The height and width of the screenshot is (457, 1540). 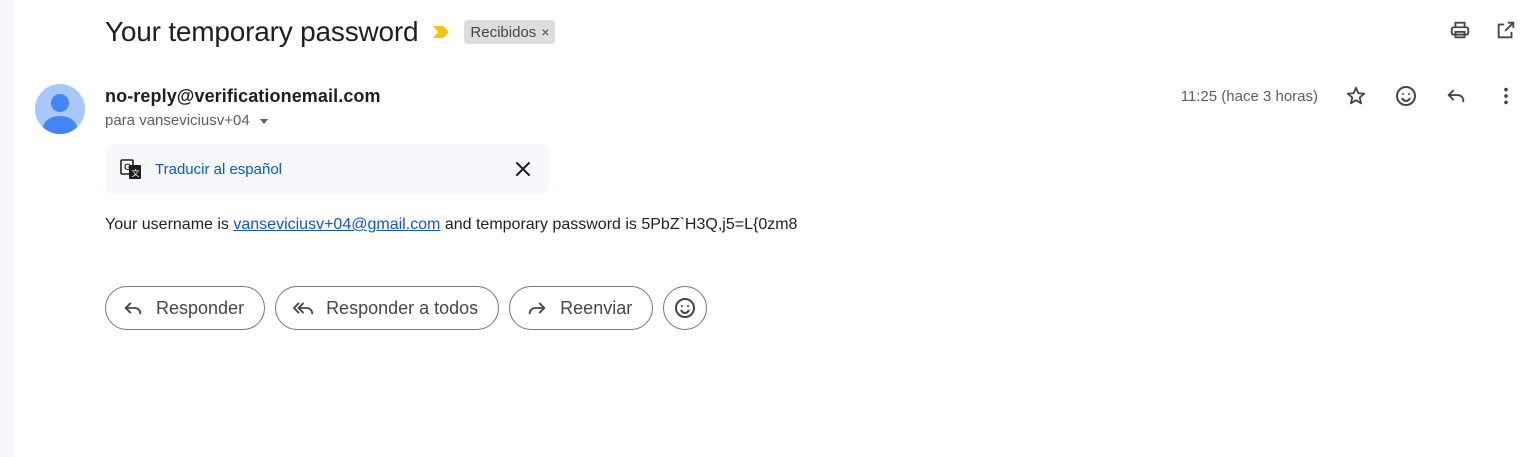 What do you see at coordinates (177, 120) in the screenshot?
I see `recipient-text: para vanseviciusv+04` at bounding box center [177, 120].